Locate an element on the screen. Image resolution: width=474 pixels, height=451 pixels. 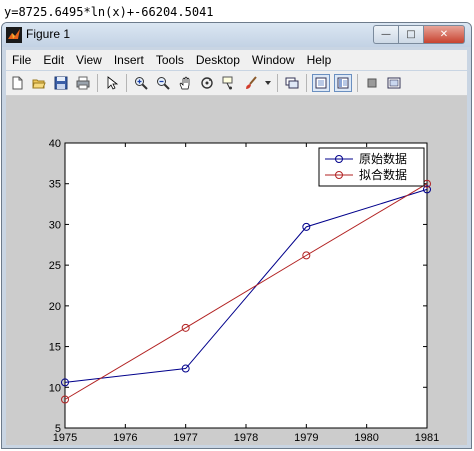
matlab-logo-icon is located at coordinates (14, 35).